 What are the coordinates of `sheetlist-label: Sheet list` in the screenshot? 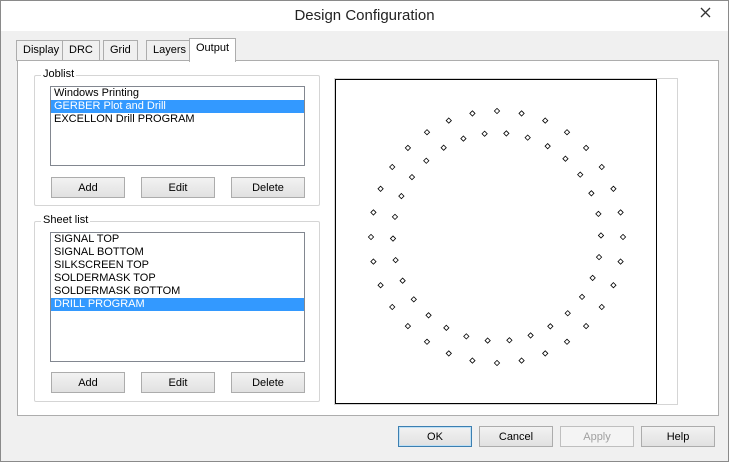 It's located at (66, 220).